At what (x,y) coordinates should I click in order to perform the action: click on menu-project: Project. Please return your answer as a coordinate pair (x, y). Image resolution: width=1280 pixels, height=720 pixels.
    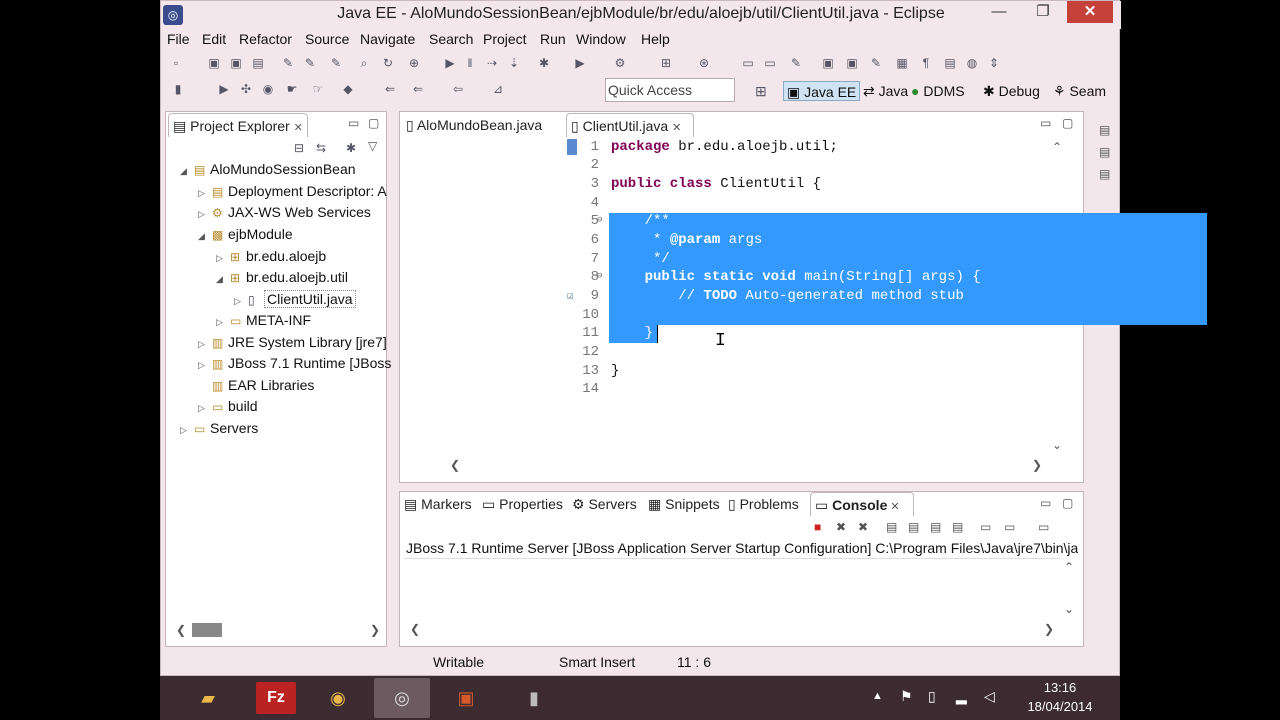
    Looking at the image, I should click on (505, 39).